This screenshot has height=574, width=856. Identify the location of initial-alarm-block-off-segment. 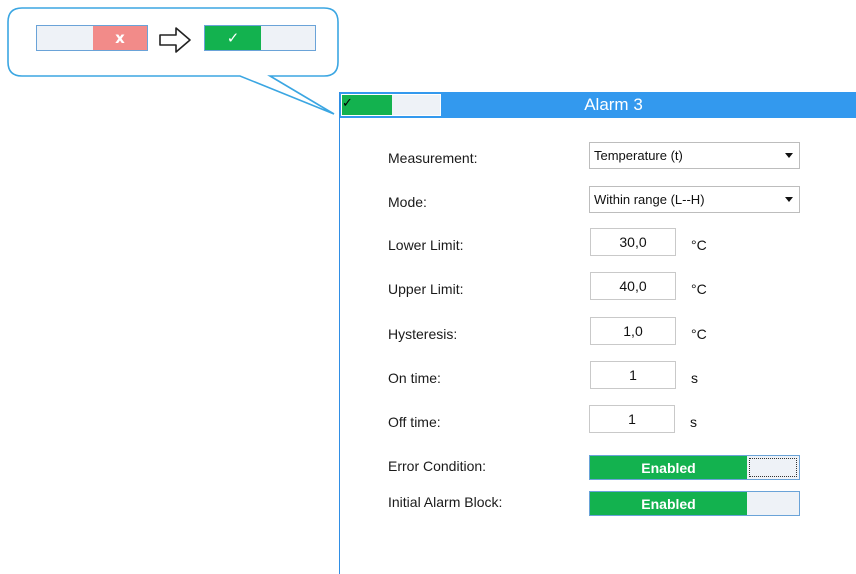
(773, 503).